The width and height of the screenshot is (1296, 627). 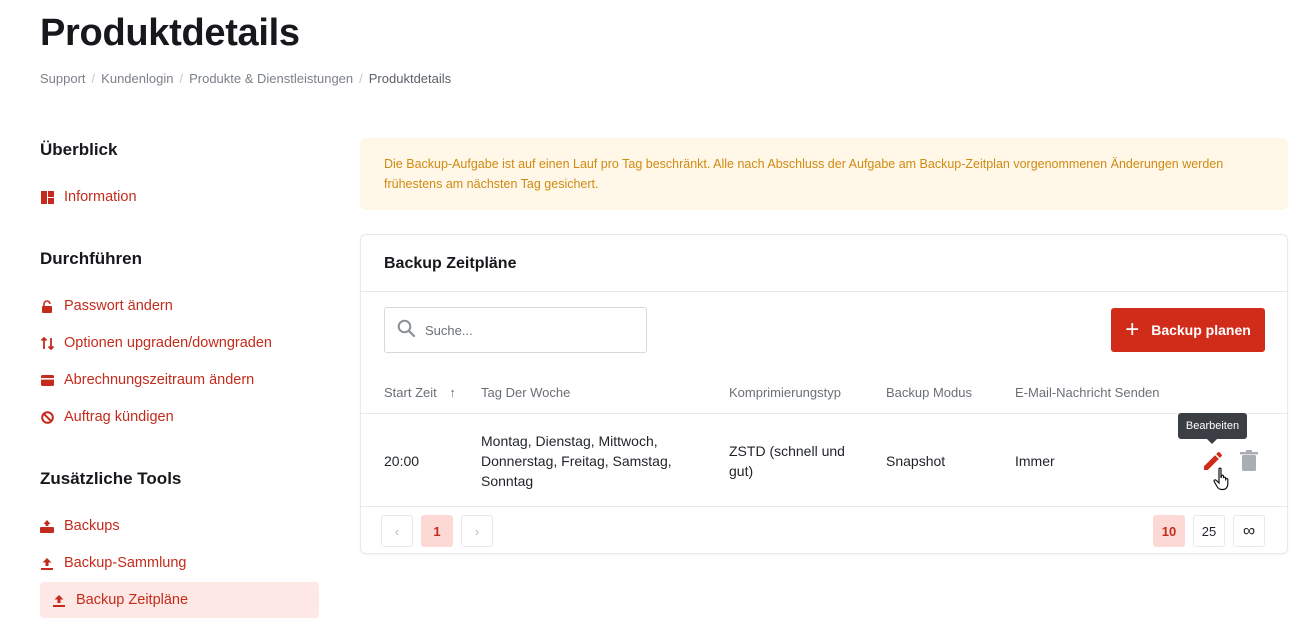 I want to click on sort-asc-icon: ↑, so click(x=452, y=392).